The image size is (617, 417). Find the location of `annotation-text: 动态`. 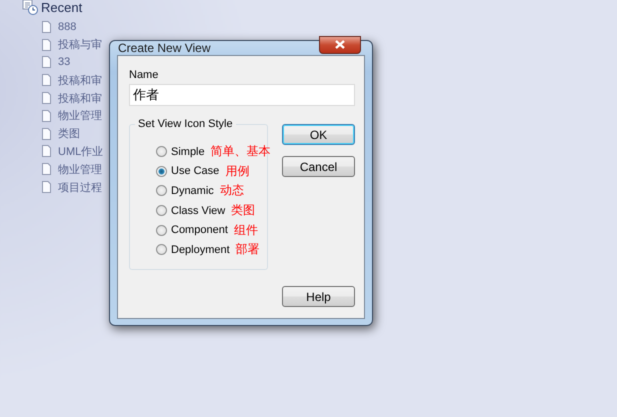

annotation-text: 动态 is located at coordinates (232, 191).